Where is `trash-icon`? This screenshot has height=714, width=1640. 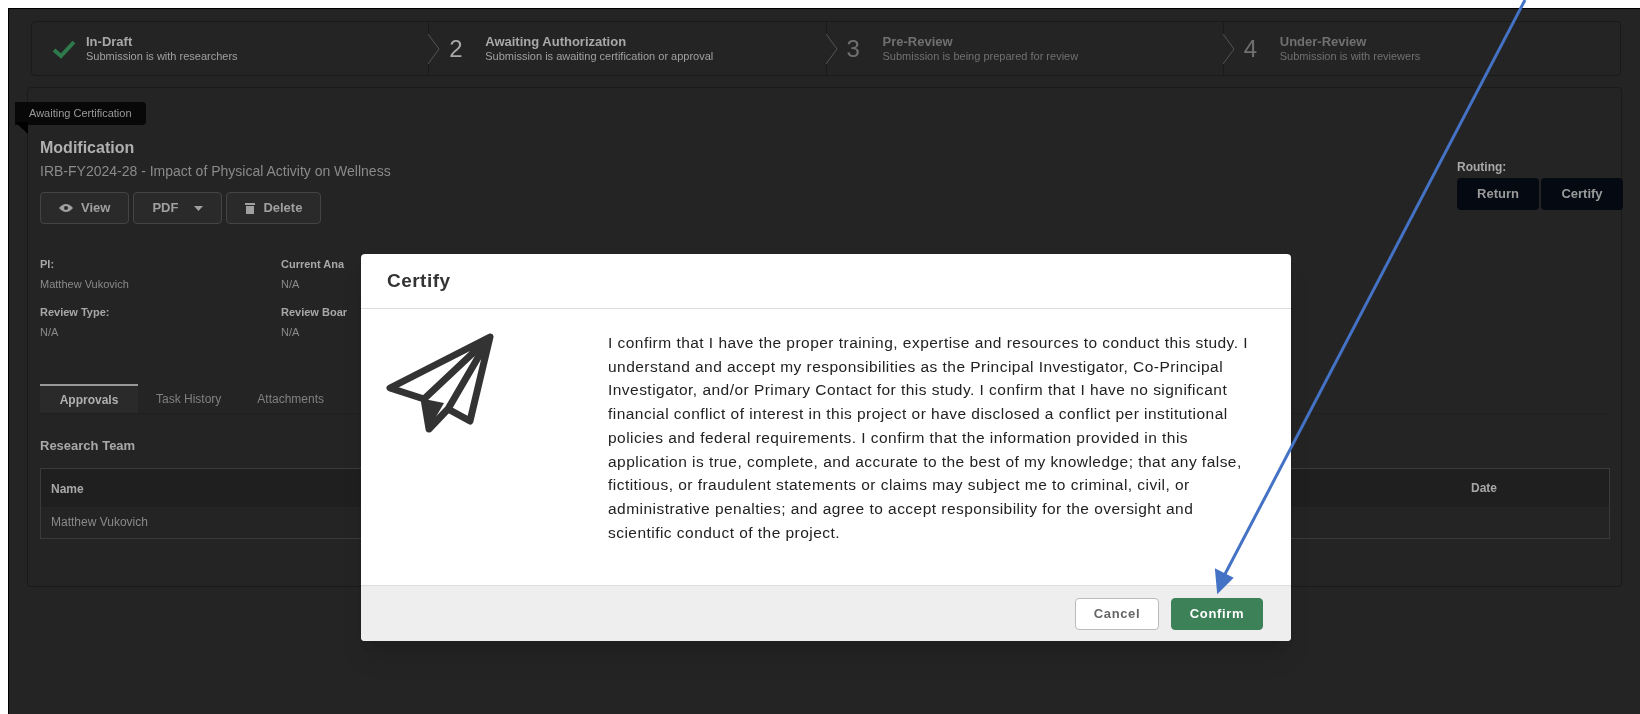 trash-icon is located at coordinates (250, 208).